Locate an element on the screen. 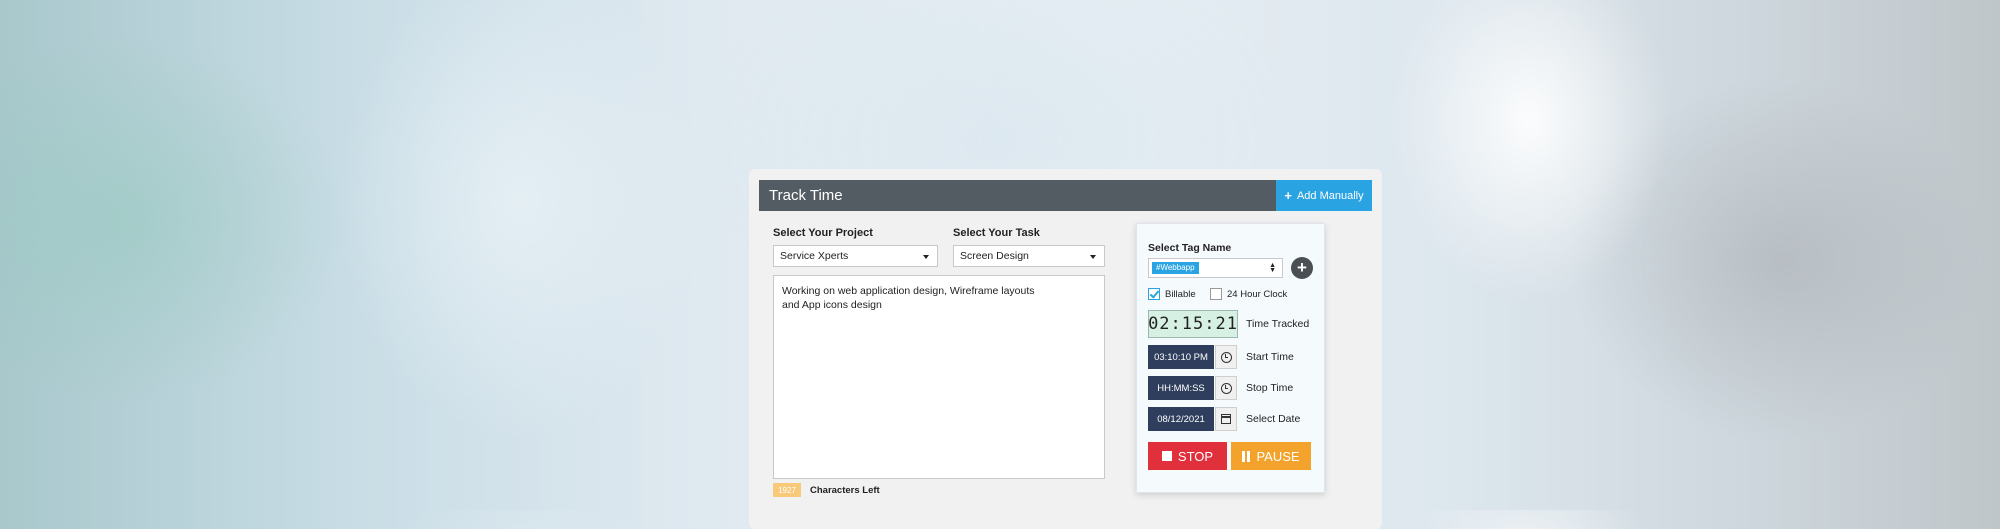 The image size is (2000, 529). task-value: Screen Design is located at coordinates (994, 256).